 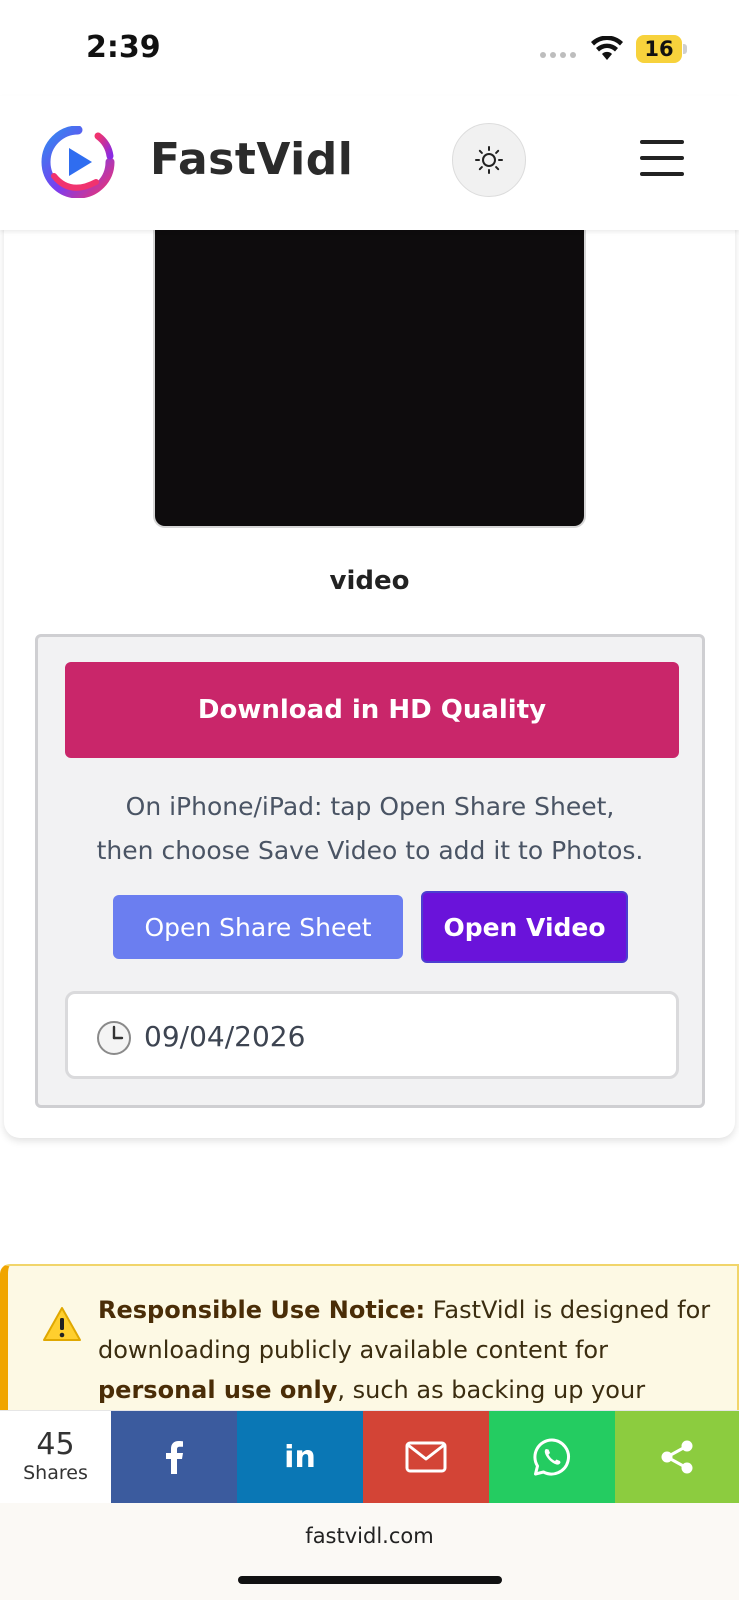 What do you see at coordinates (558, 55) in the screenshot?
I see `signal-icon` at bounding box center [558, 55].